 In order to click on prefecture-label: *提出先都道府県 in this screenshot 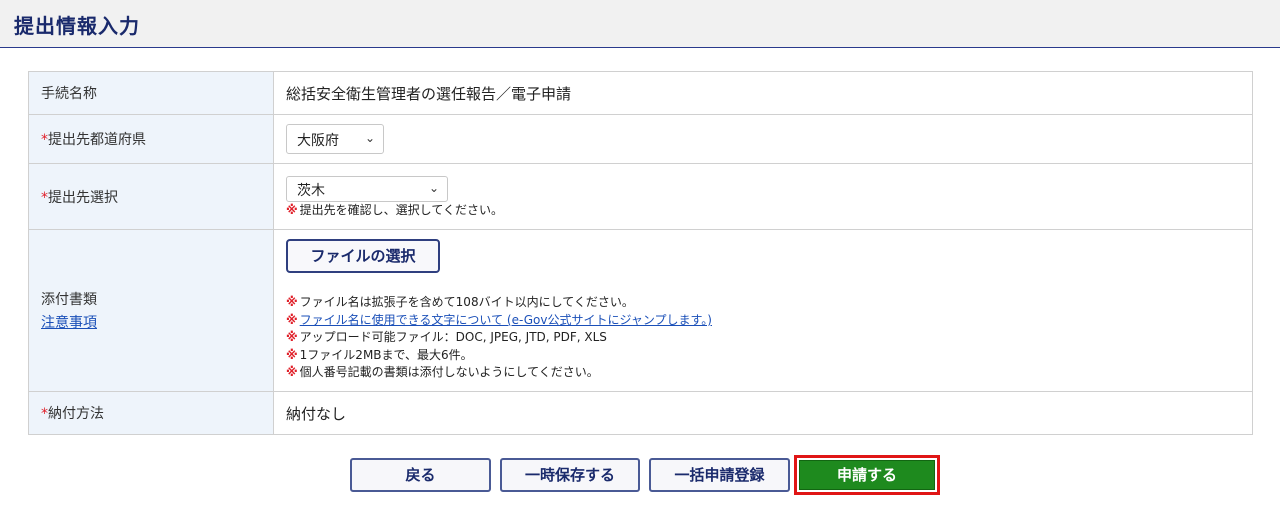, I will do `click(151, 139)`.